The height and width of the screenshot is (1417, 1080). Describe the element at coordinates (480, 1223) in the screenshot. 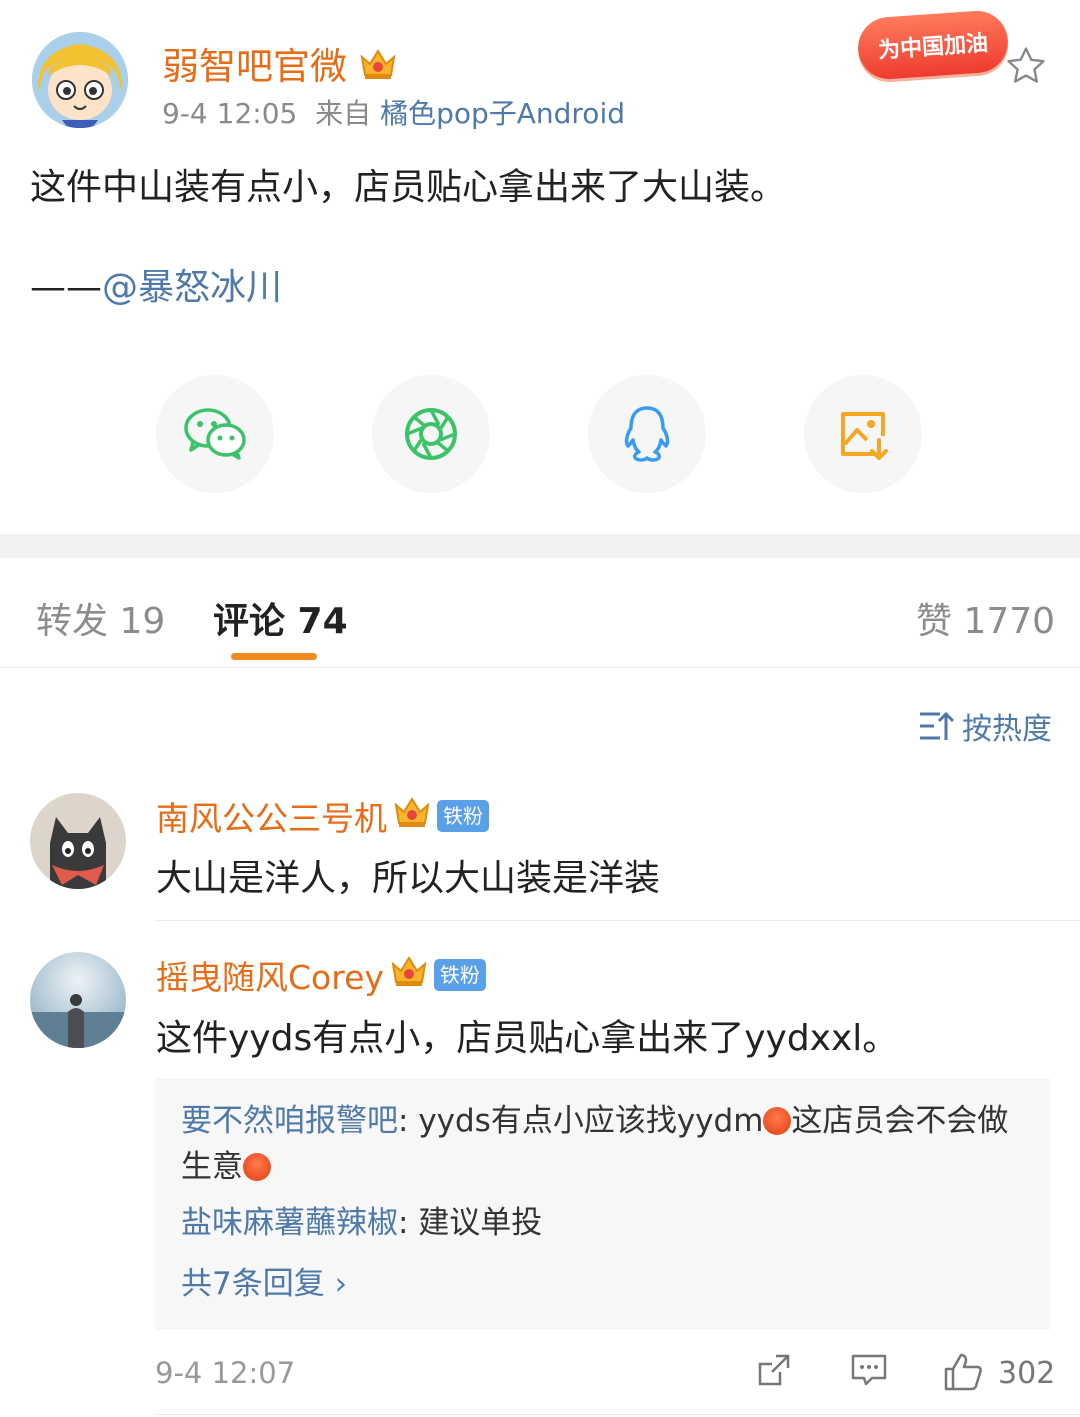

I see `reply-text: 建议单投` at that location.